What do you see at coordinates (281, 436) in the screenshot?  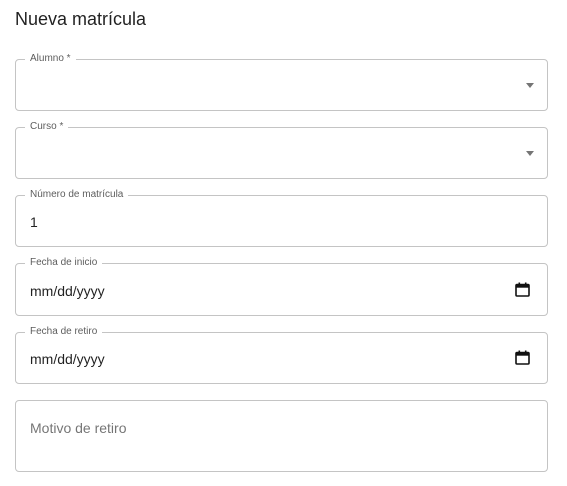 I see `motivo-retiro-textarea: Motivo de retiro` at bounding box center [281, 436].